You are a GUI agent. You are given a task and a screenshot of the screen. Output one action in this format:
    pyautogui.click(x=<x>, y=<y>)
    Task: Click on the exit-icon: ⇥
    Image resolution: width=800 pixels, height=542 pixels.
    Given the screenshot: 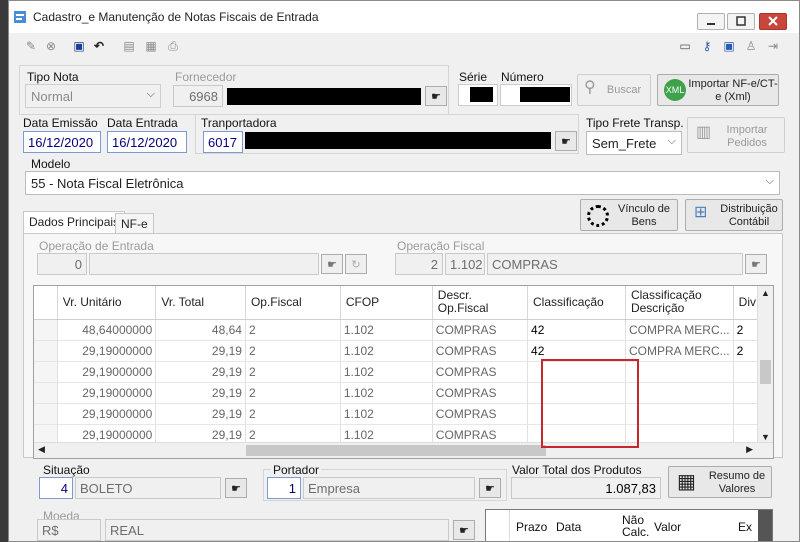 What is the action you would take?
    pyautogui.click(x=773, y=46)
    